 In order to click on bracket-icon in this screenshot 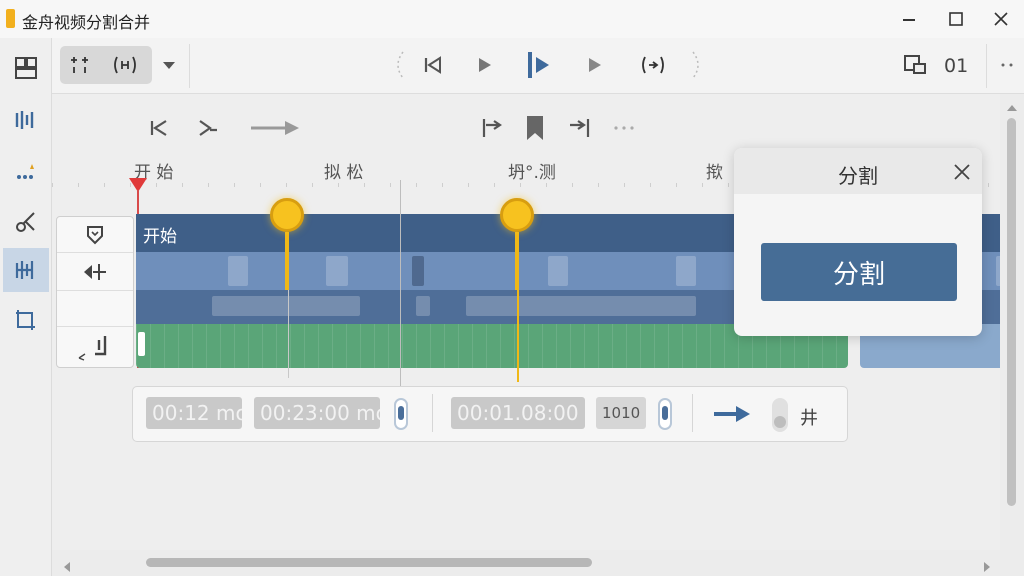, I will do `click(125, 65)`.